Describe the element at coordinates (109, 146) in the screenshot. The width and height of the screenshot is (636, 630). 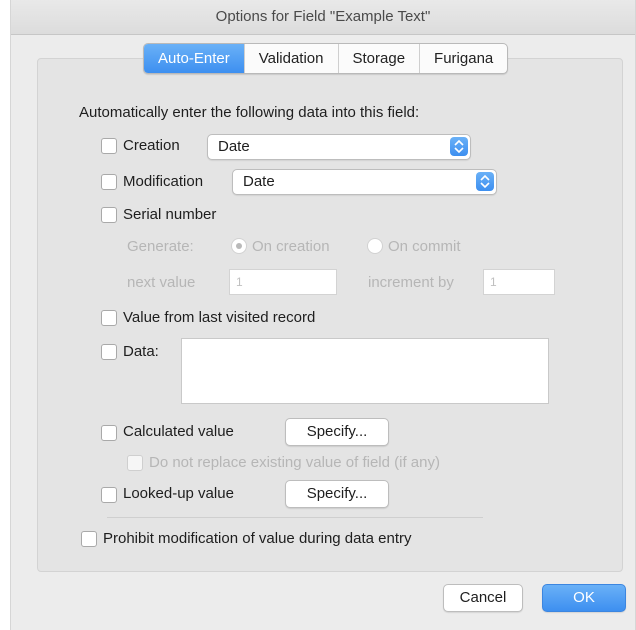
I see `creation-checkbox` at that location.